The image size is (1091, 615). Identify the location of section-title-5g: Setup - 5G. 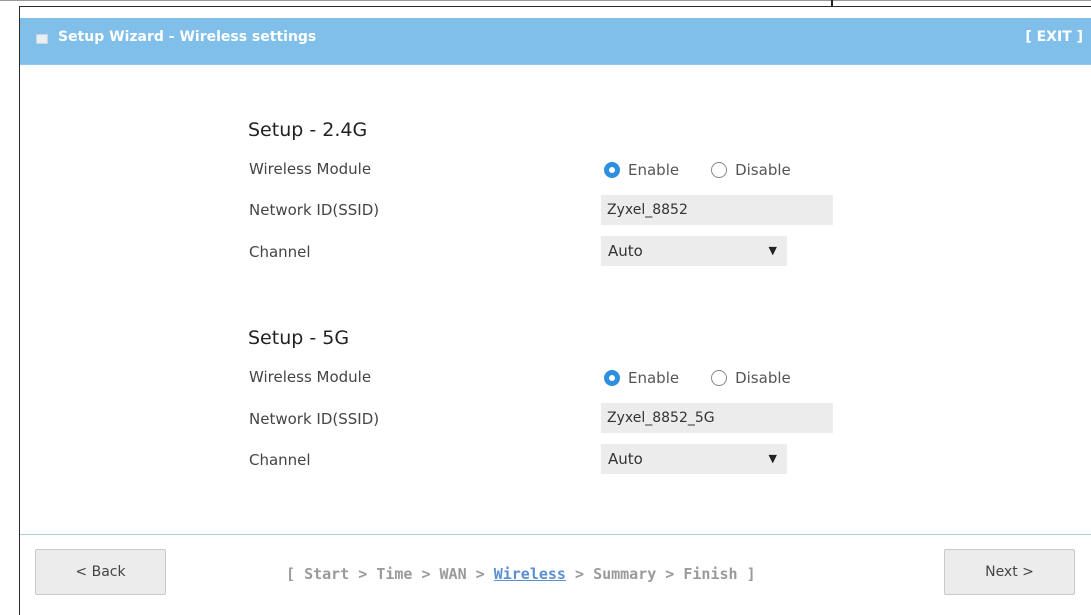
(299, 338).